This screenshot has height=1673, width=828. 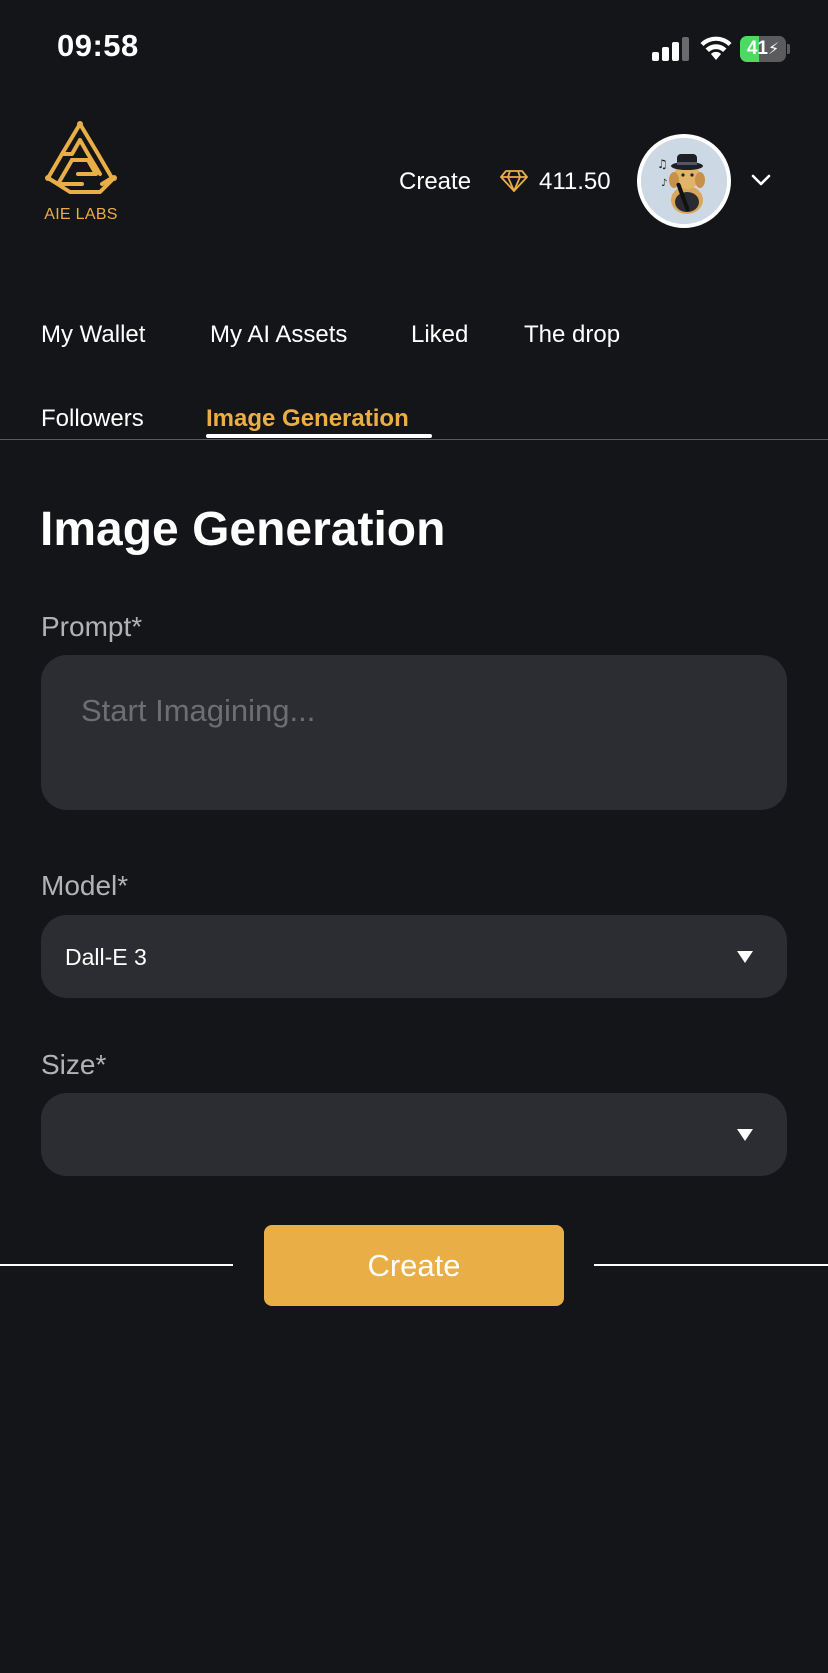 I want to click on tab-the-drop: The drop, so click(x=572, y=335).